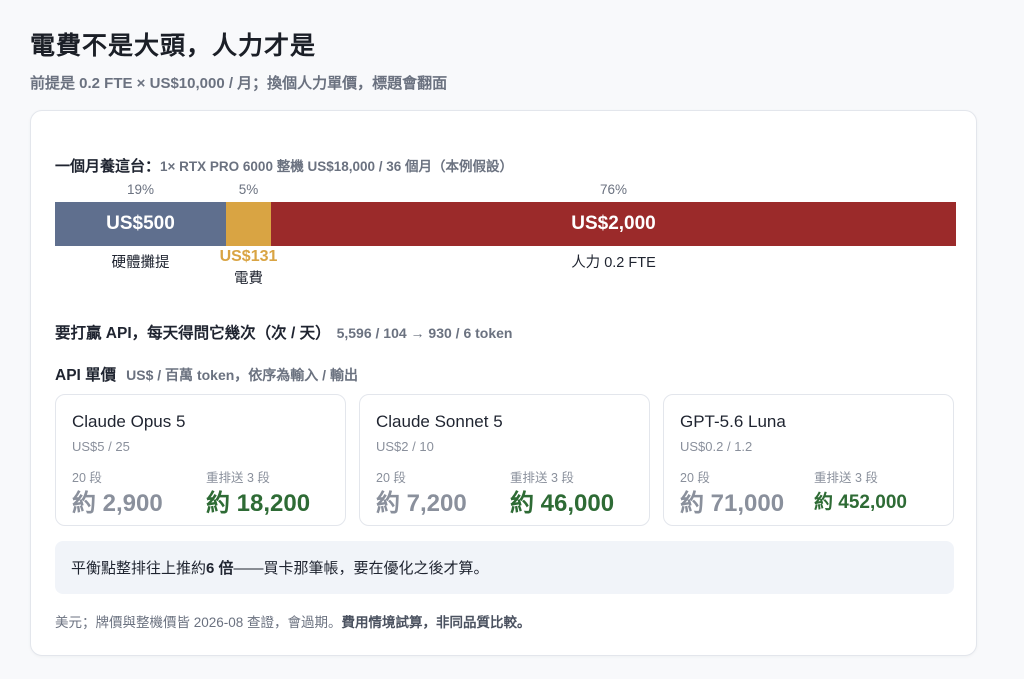 This screenshot has width=1024, height=679. Describe the element at coordinates (258, 503) in the screenshot. I see `rerank-3-value: 約 18,200` at that location.